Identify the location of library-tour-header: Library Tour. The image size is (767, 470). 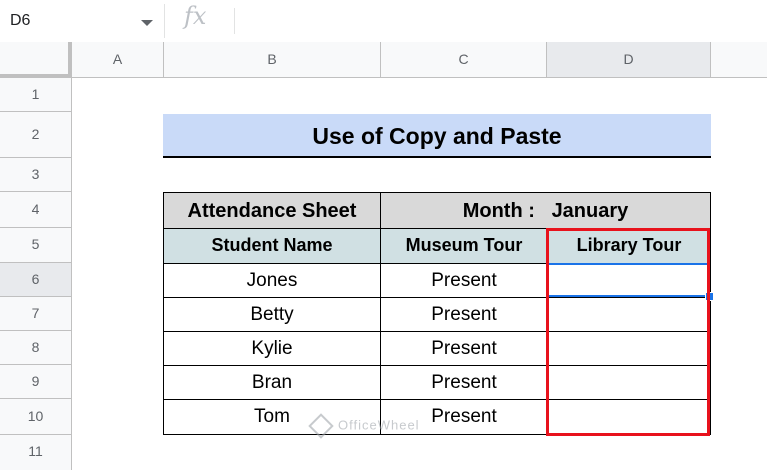
(629, 246).